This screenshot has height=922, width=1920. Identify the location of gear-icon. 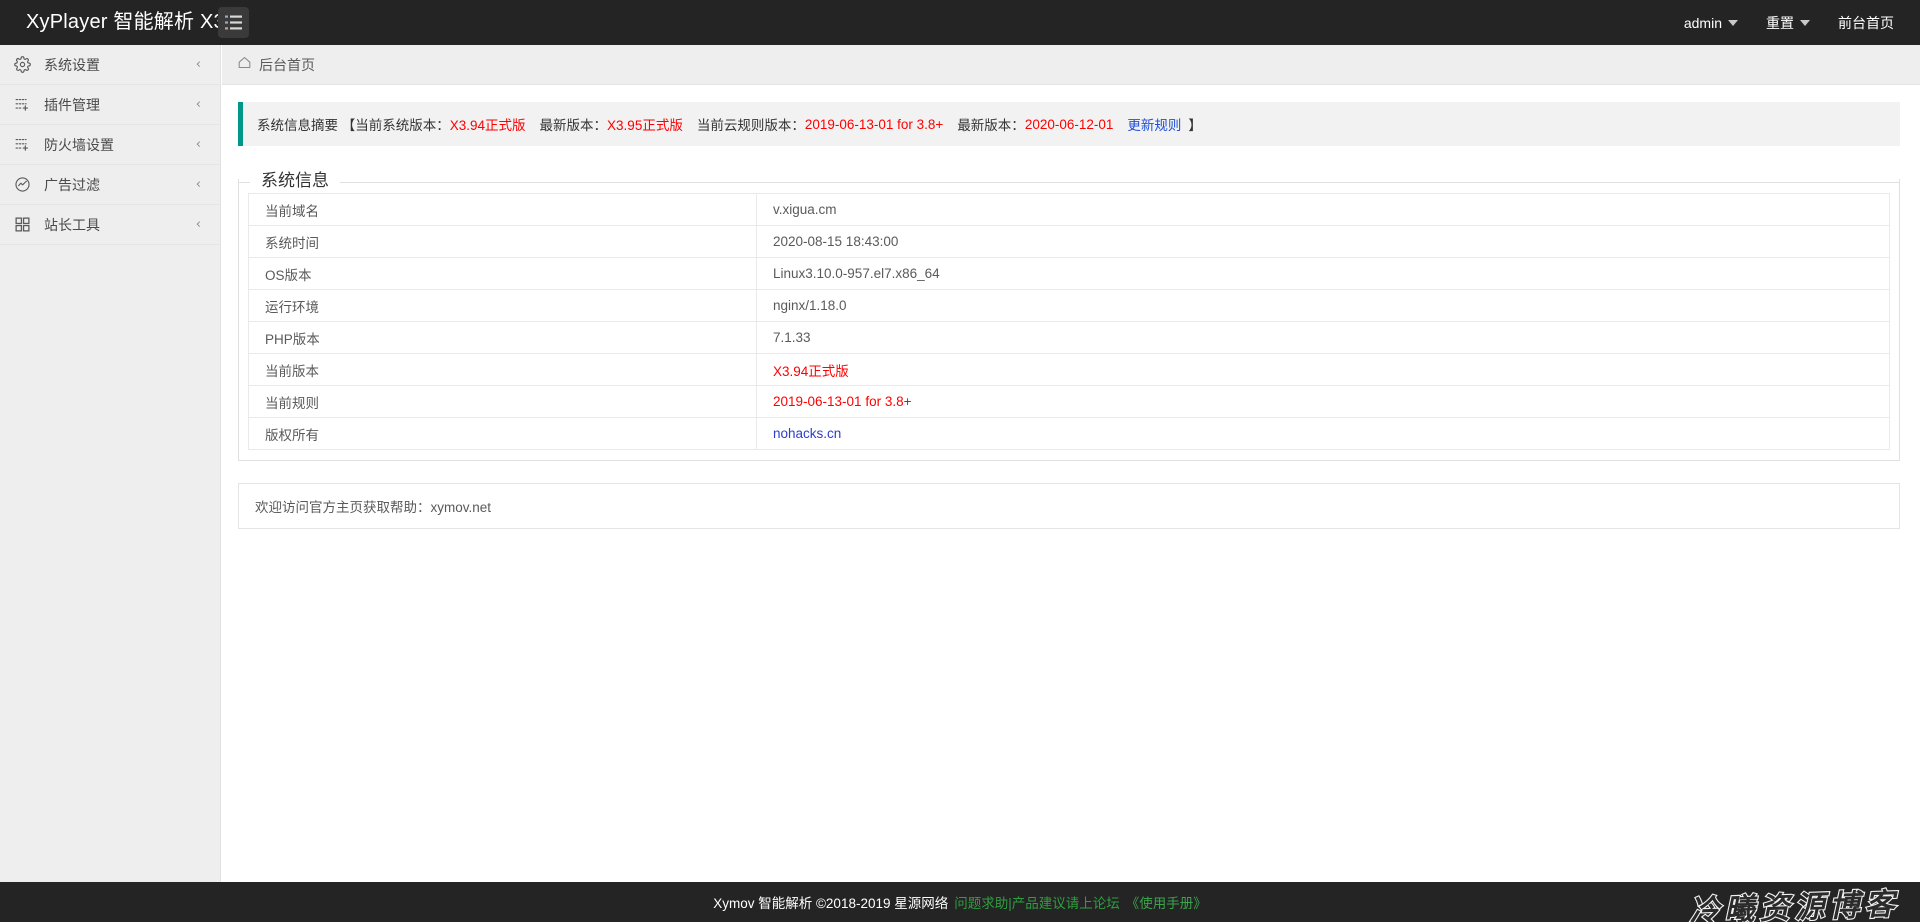
(26, 65).